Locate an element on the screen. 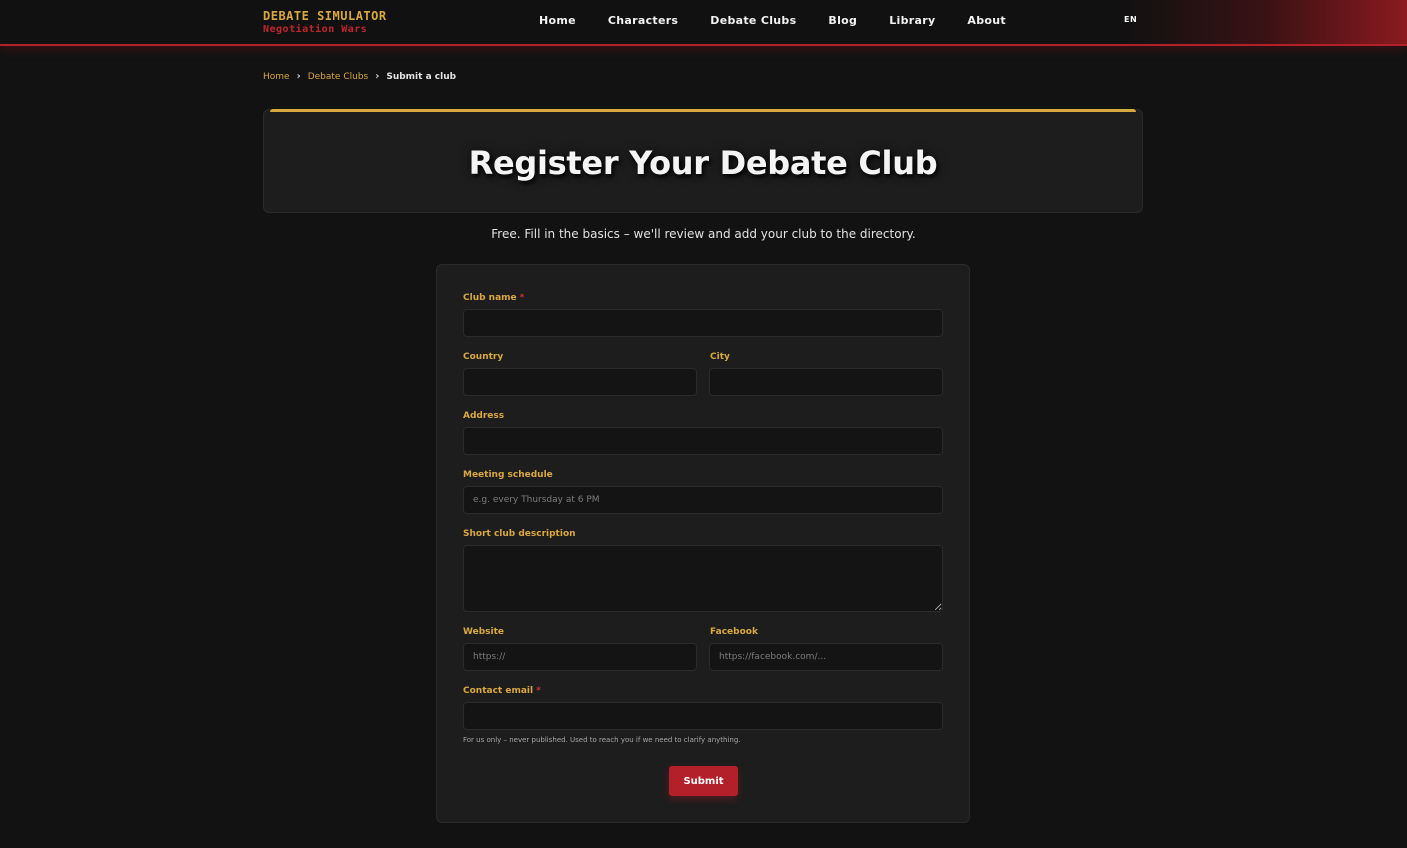 Image resolution: width=1407 pixels, height=848 pixels. address-input is located at coordinates (703, 441).